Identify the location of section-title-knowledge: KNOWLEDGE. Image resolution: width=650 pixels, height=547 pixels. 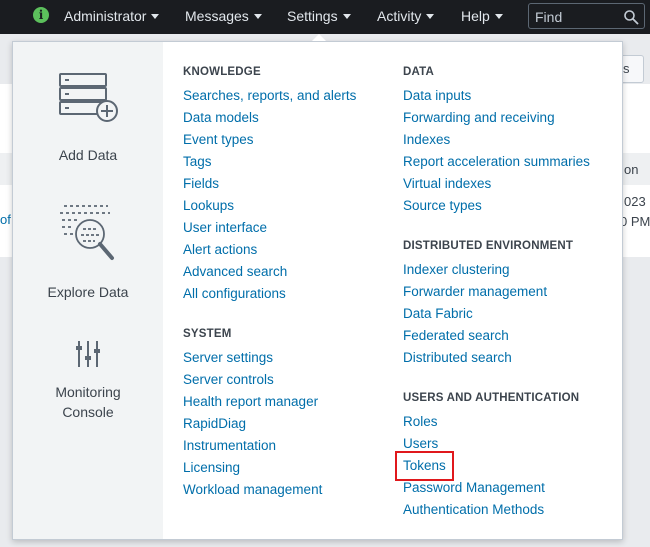
(222, 72).